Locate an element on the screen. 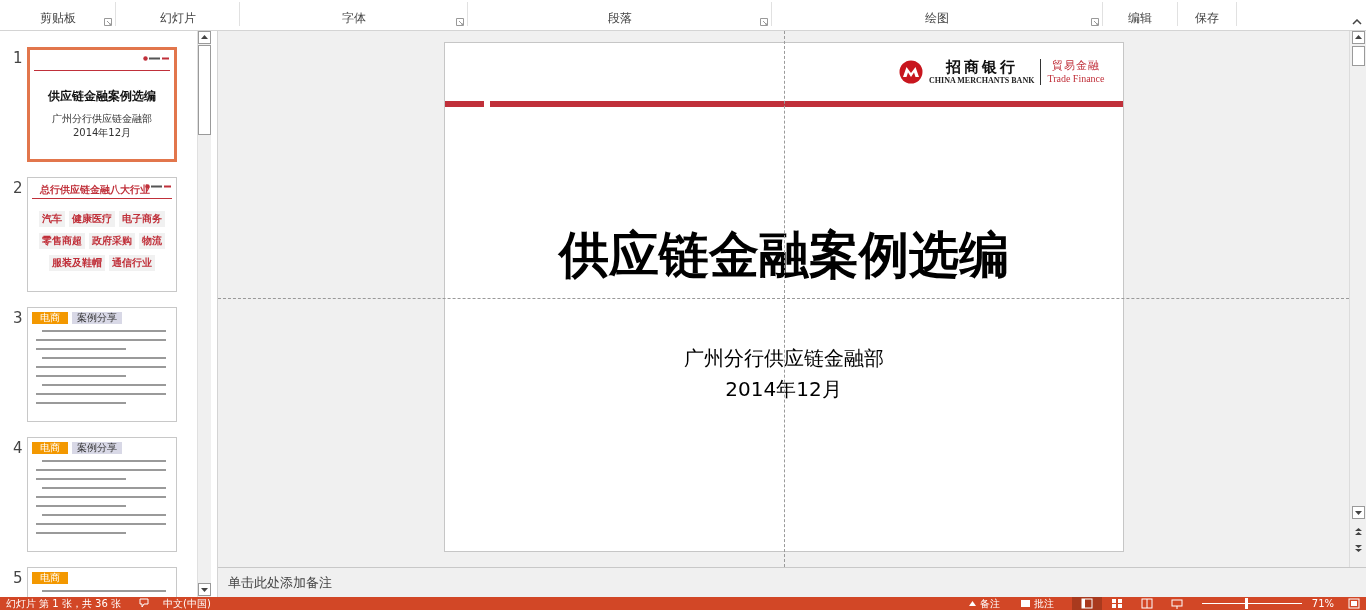  division-english-name: Trade Finance is located at coordinates (1076, 79).